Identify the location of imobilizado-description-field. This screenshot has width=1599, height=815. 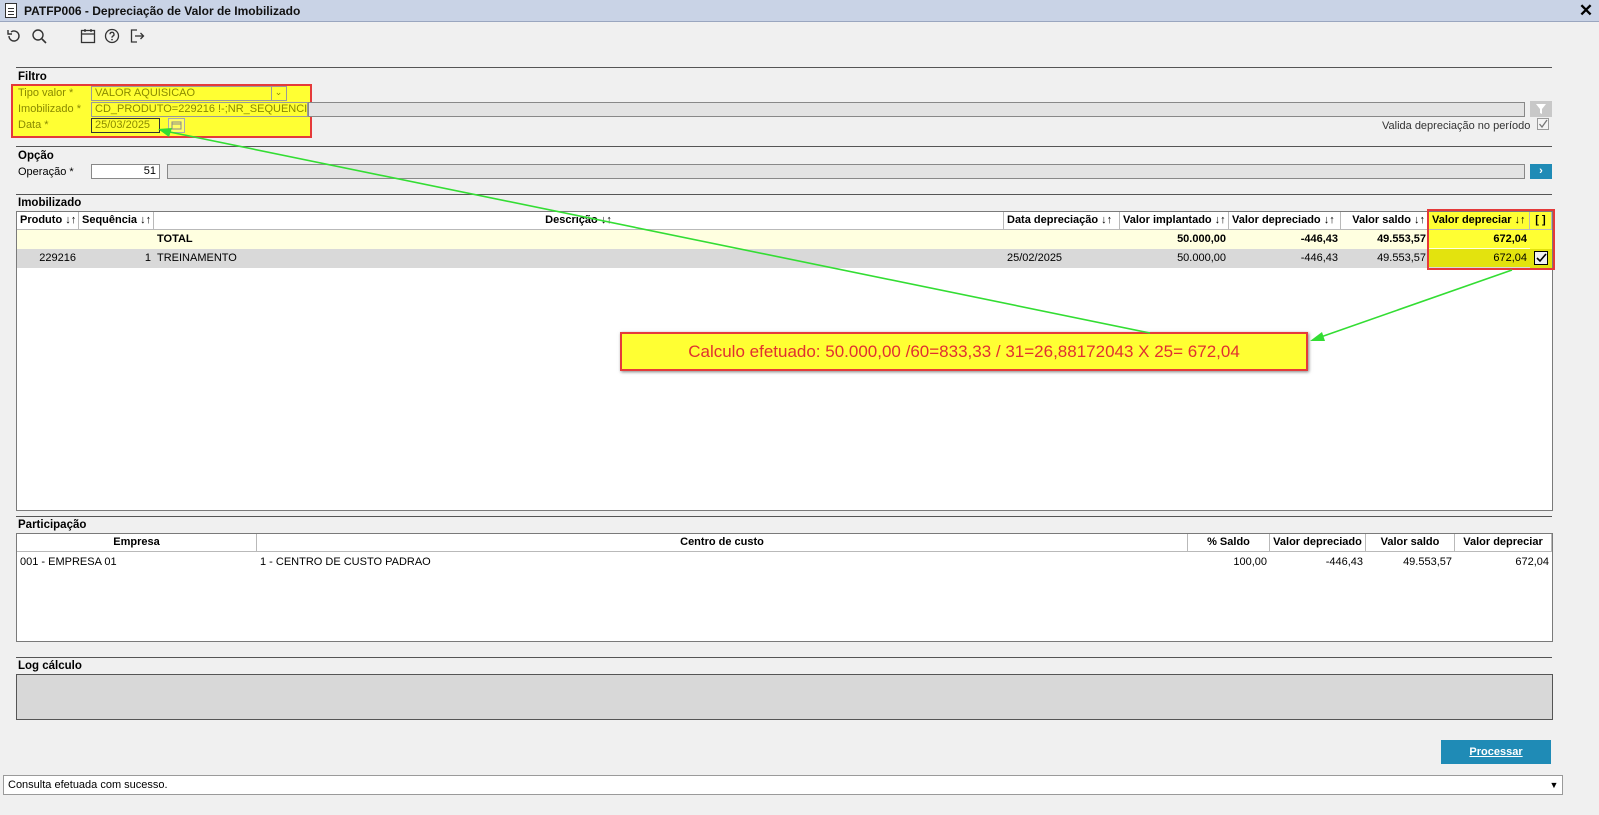
(916, 109).